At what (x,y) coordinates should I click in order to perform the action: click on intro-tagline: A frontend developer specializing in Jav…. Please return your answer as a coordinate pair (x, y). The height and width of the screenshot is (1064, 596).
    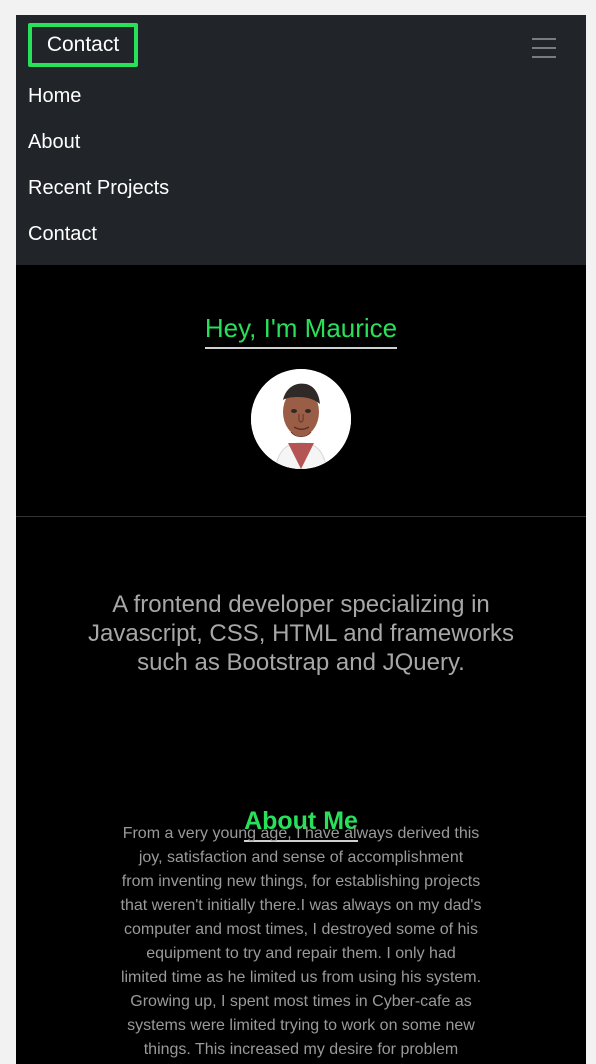
    Looking at the image, I should click on (301, 633).